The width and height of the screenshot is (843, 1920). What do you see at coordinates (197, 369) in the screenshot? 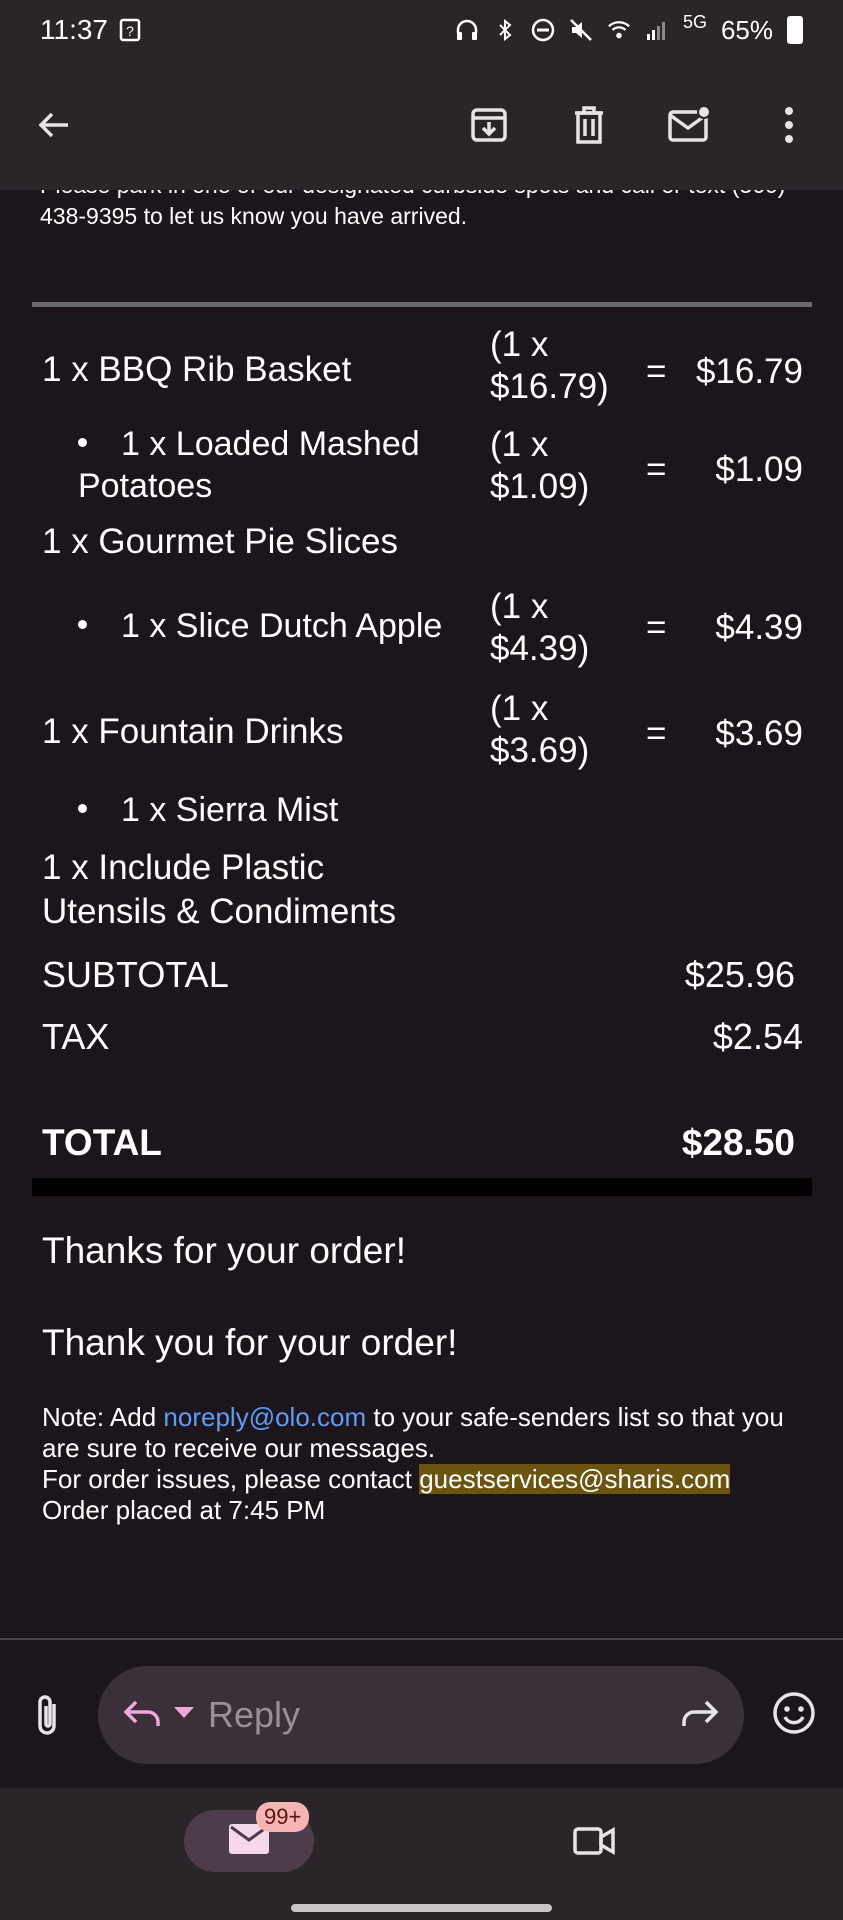
I see `item-name: 1 x BBQ Rib Basket` at bounding box center [197, 369].